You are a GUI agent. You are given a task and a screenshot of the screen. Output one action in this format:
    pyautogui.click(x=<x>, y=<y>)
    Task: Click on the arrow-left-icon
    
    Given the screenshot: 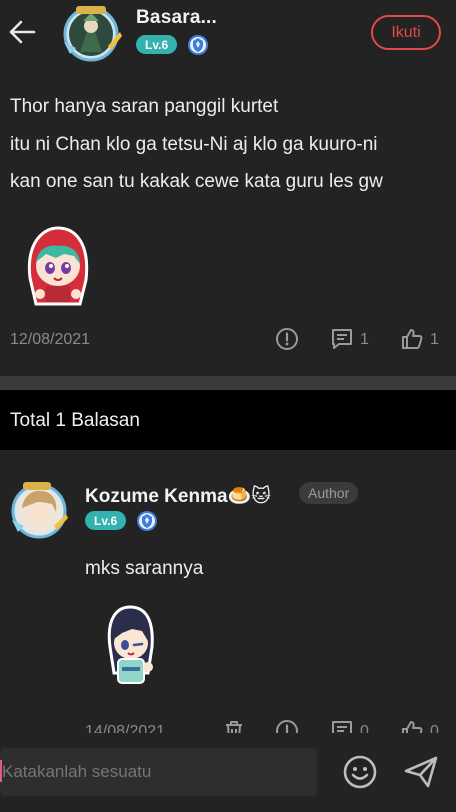 What is the action you would take?
    pyautogui.click(x=22, y=32)
    